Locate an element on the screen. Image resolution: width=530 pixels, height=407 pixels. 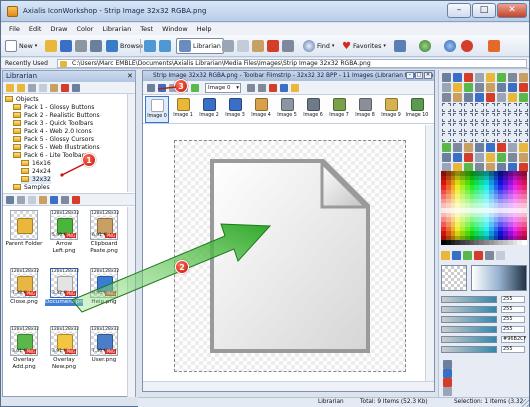
filmstrip-frame: Image 3 is located at coordinates (235, 109).